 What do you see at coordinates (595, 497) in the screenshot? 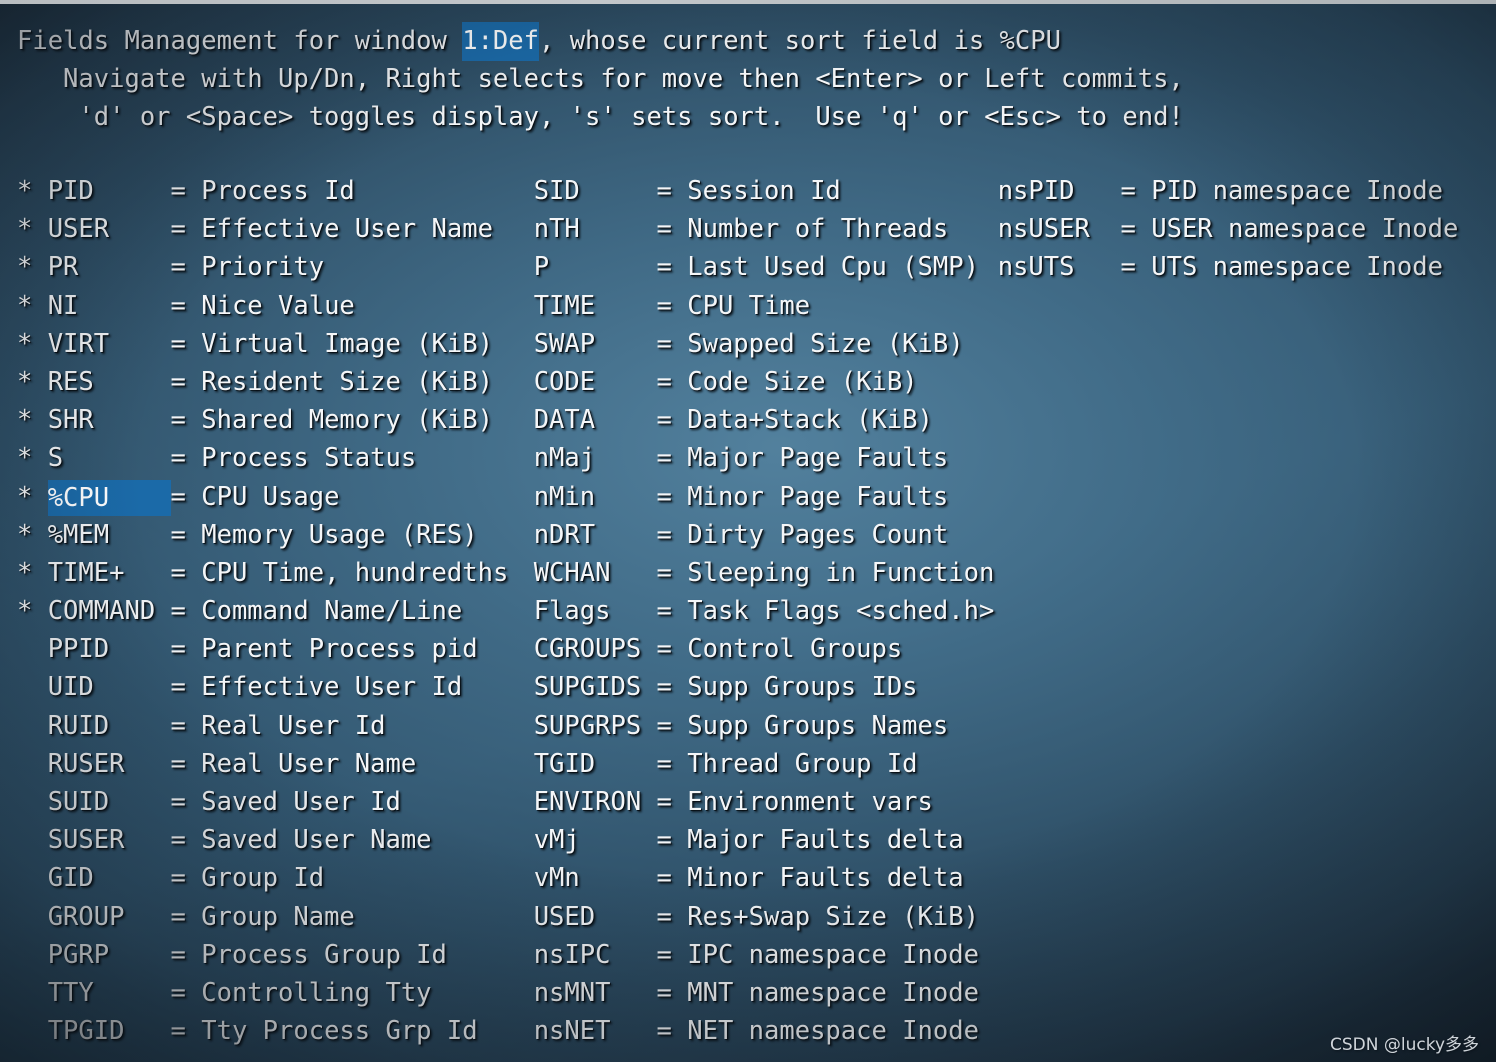
I see `field-name: nMin` at bounding box center [595, 497].